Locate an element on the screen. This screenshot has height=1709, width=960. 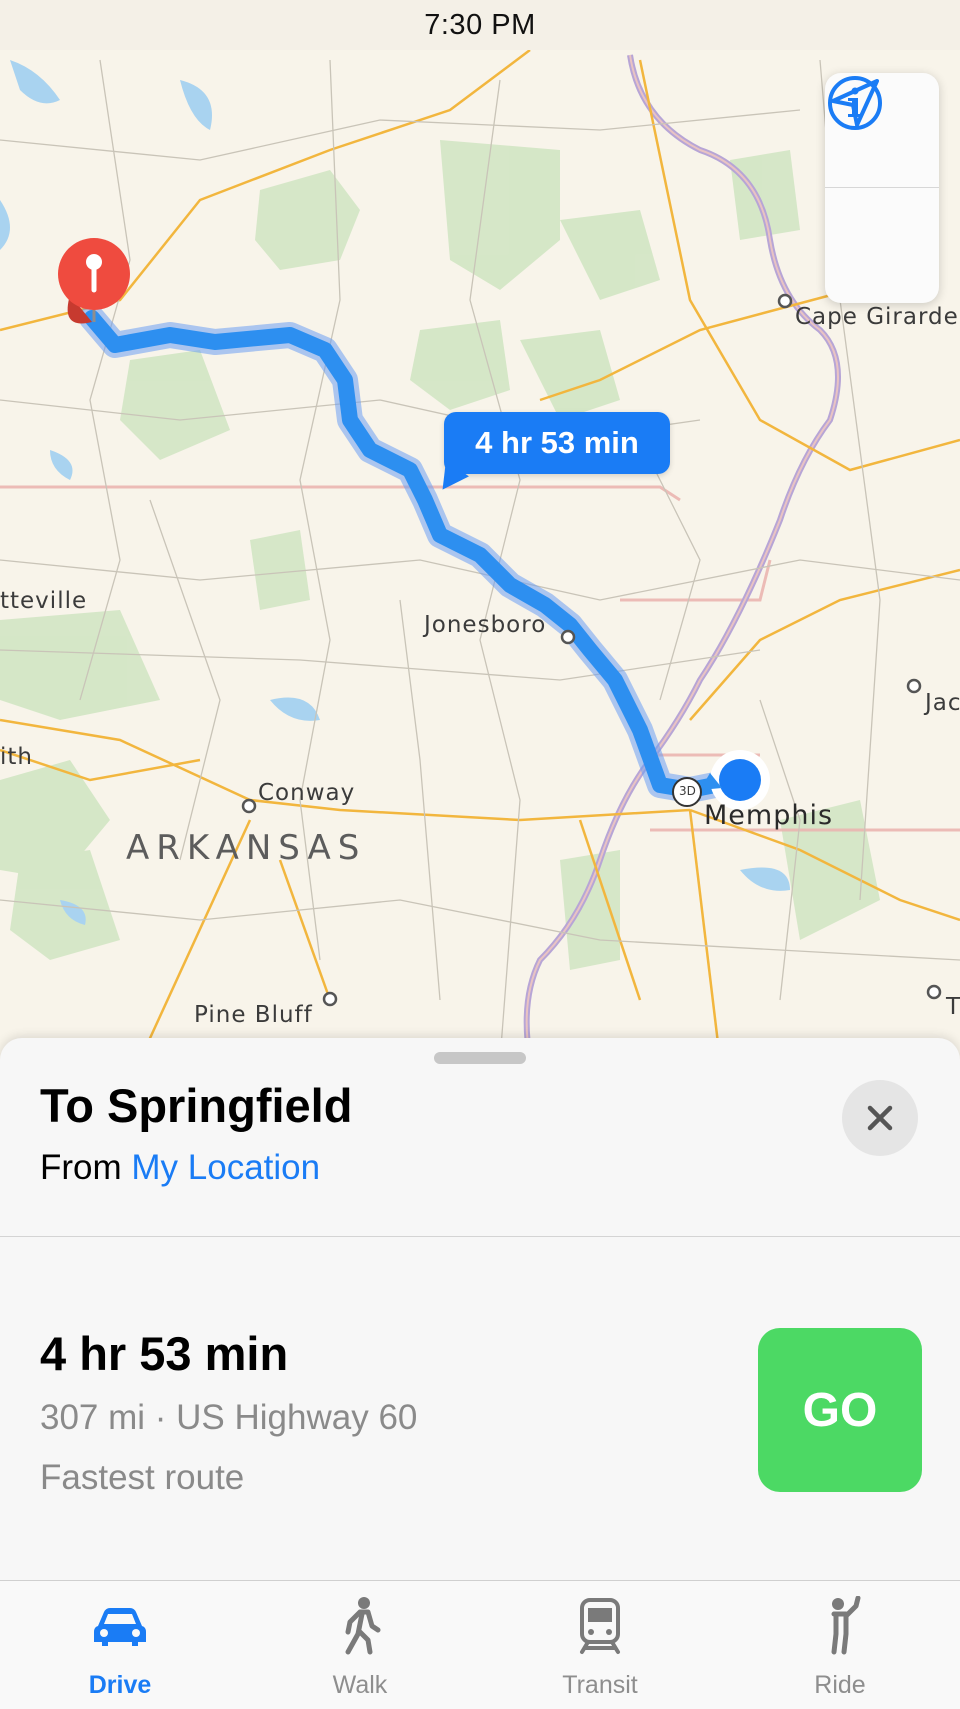
city-label-tupelo: T is located at coordinates (953, 1007).